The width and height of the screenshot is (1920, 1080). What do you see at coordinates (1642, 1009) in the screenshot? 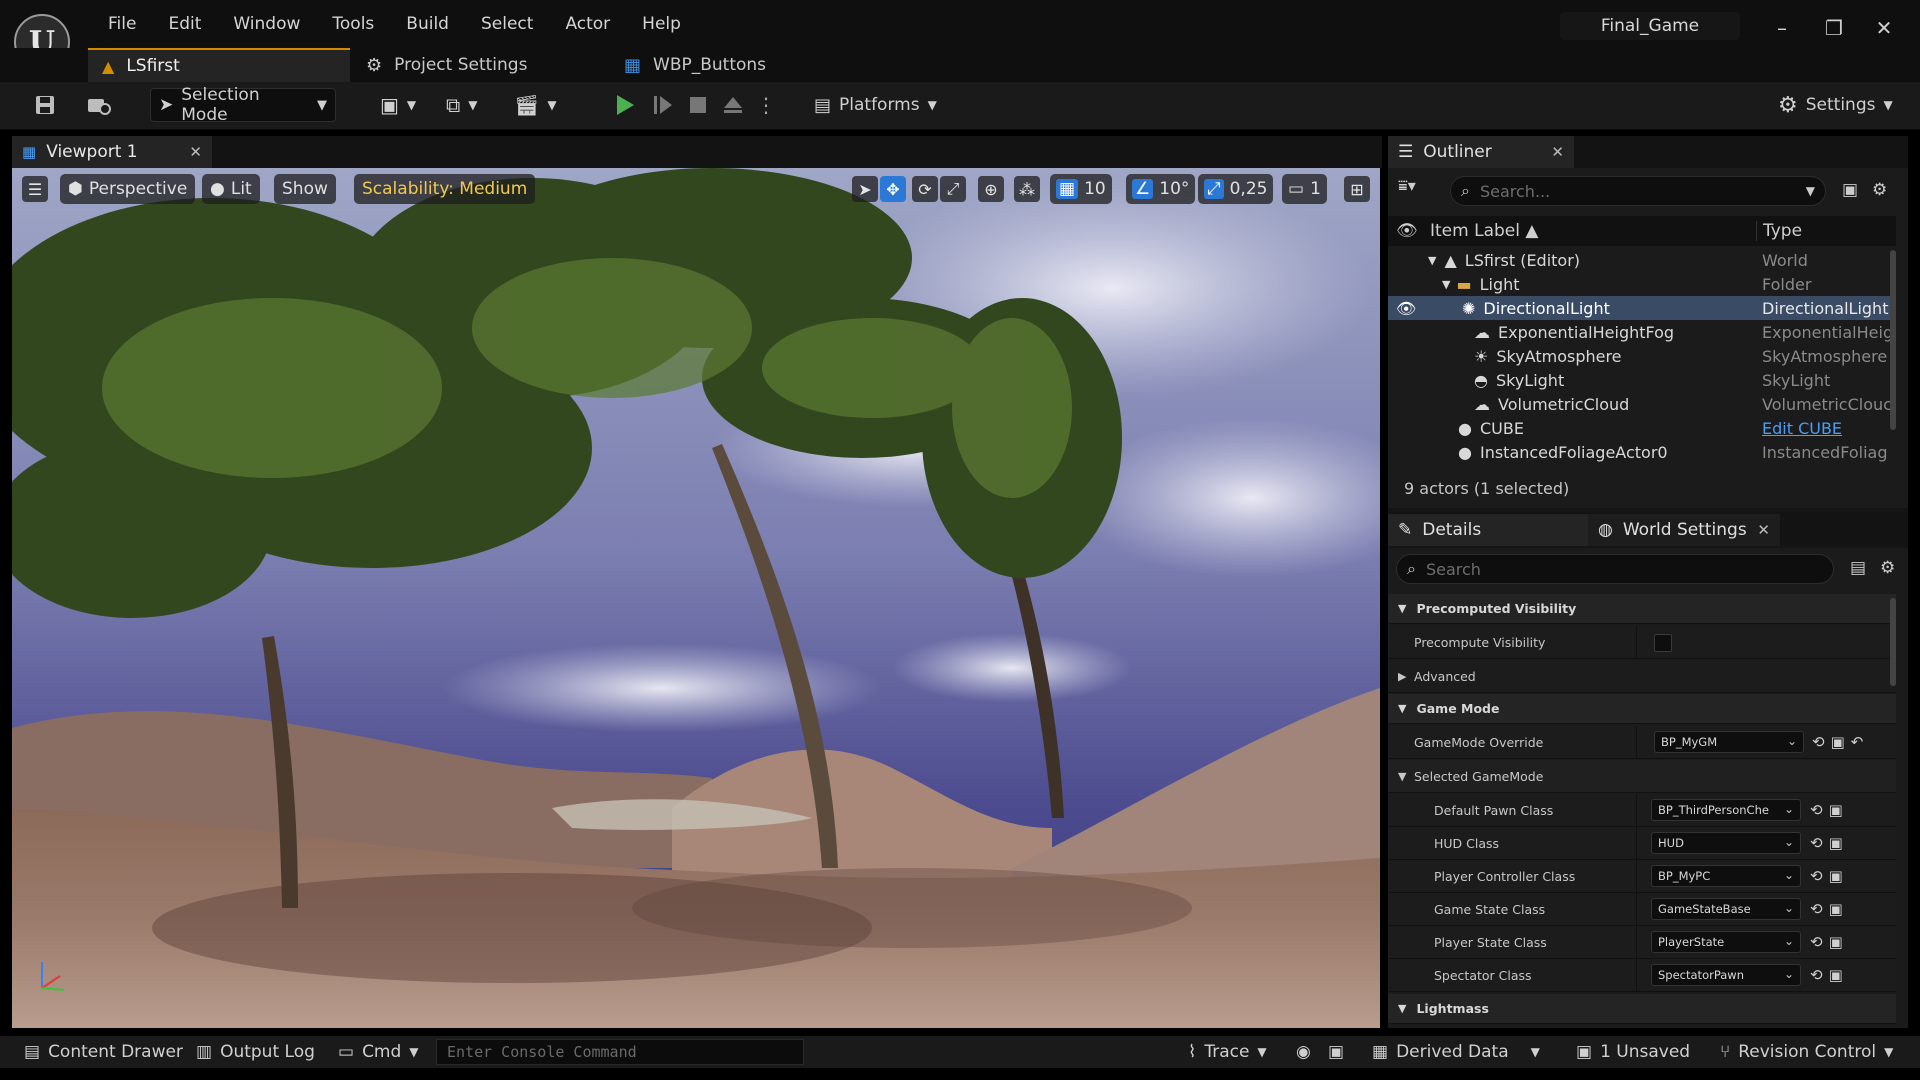
I see `section-lightmass: ▼ Lightmass` at bounding box center [1642, 1009].